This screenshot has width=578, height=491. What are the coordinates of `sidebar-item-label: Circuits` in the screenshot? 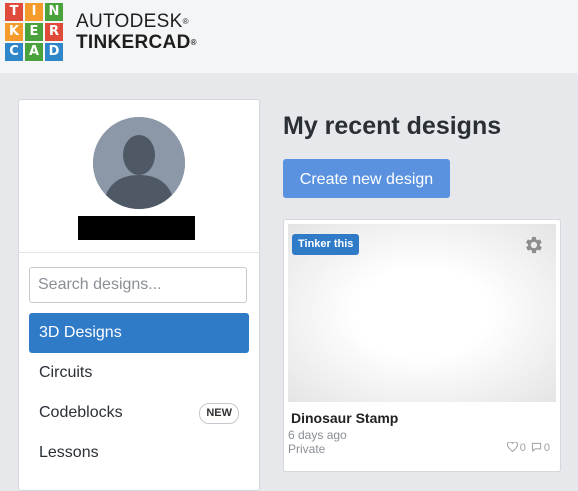 It's located at (66, 372).